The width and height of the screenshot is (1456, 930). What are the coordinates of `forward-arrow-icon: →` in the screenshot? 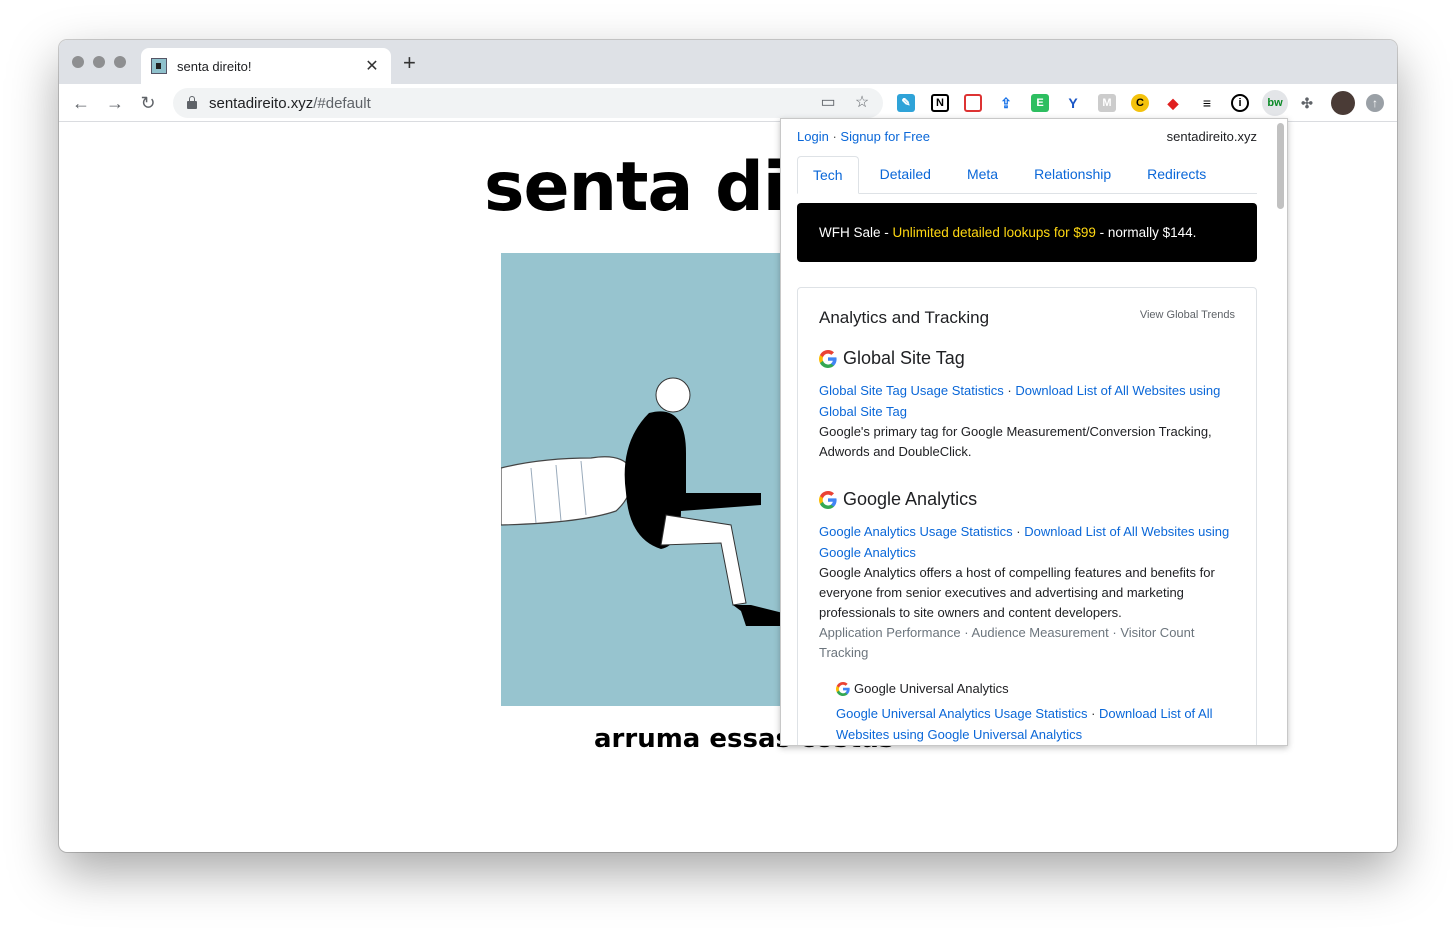 It's located at (115, 103).